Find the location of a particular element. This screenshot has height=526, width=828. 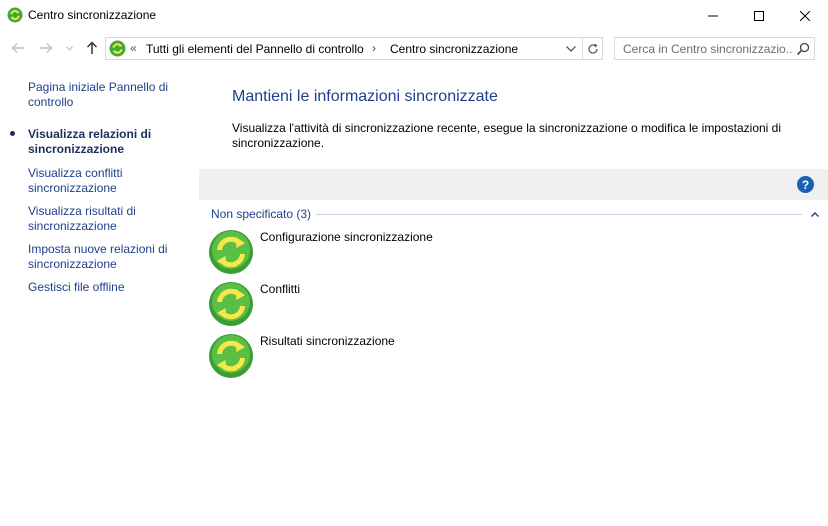

maximize-icon is located at coordinates (759, 16).